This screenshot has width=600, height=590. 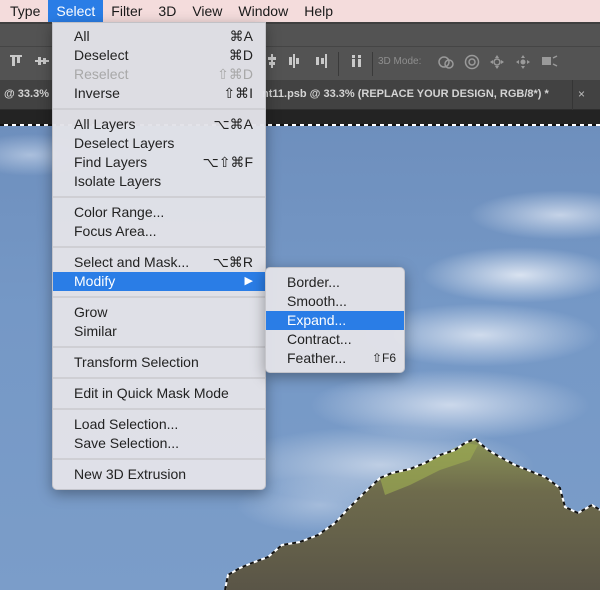 What do you see at coordinates (572, 95) in the screenshot?
I see `tab-divider` at bounding box center [572, 95].